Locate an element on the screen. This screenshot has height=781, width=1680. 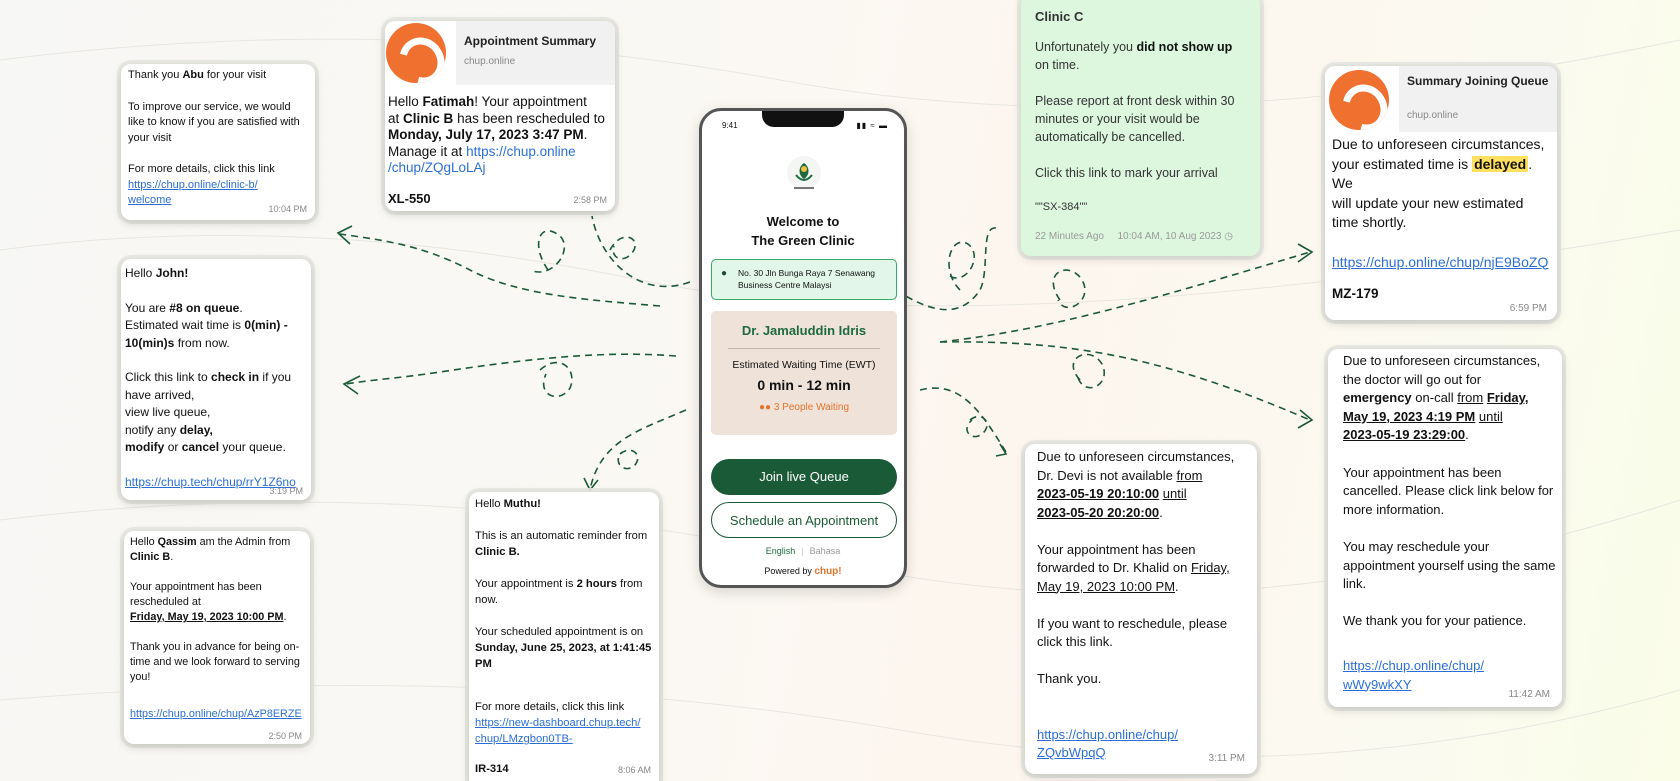
estimated-text: your estimated time is is located at coordinates (1400, 163).